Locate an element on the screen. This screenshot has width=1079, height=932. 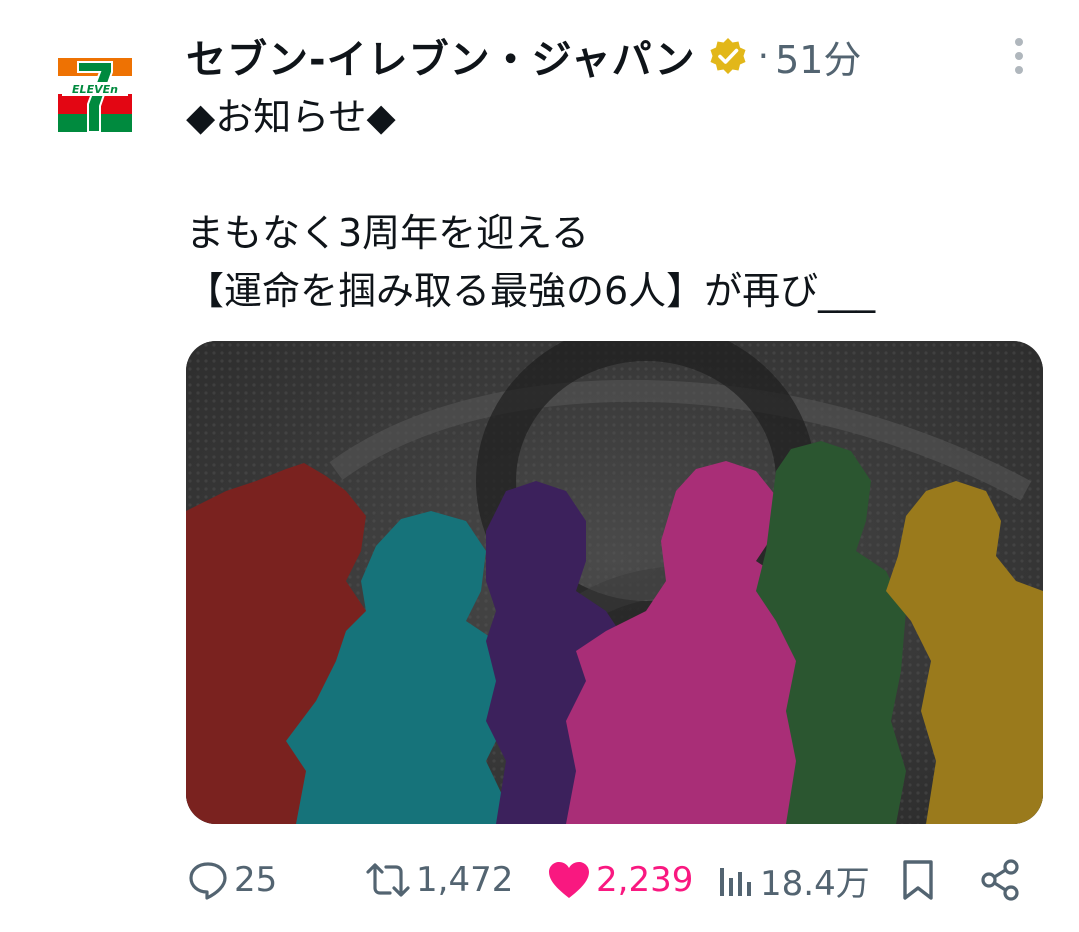
display-name: セブン‐イレブン・ジャパン is located at coordinates (441, 56).